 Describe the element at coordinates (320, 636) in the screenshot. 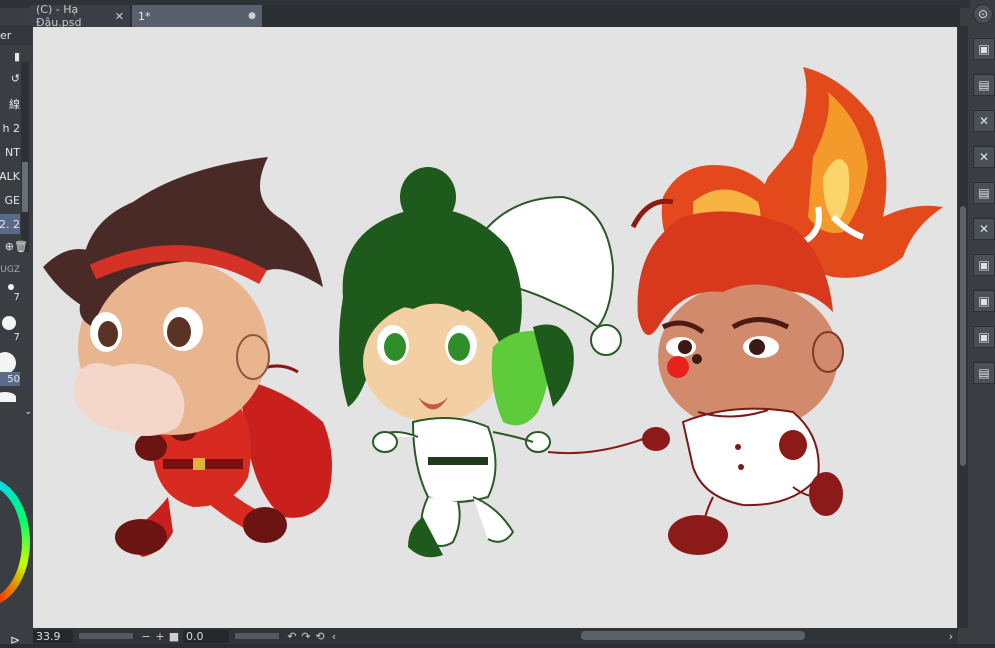

I see `reset-icon: ⟲` at that location.